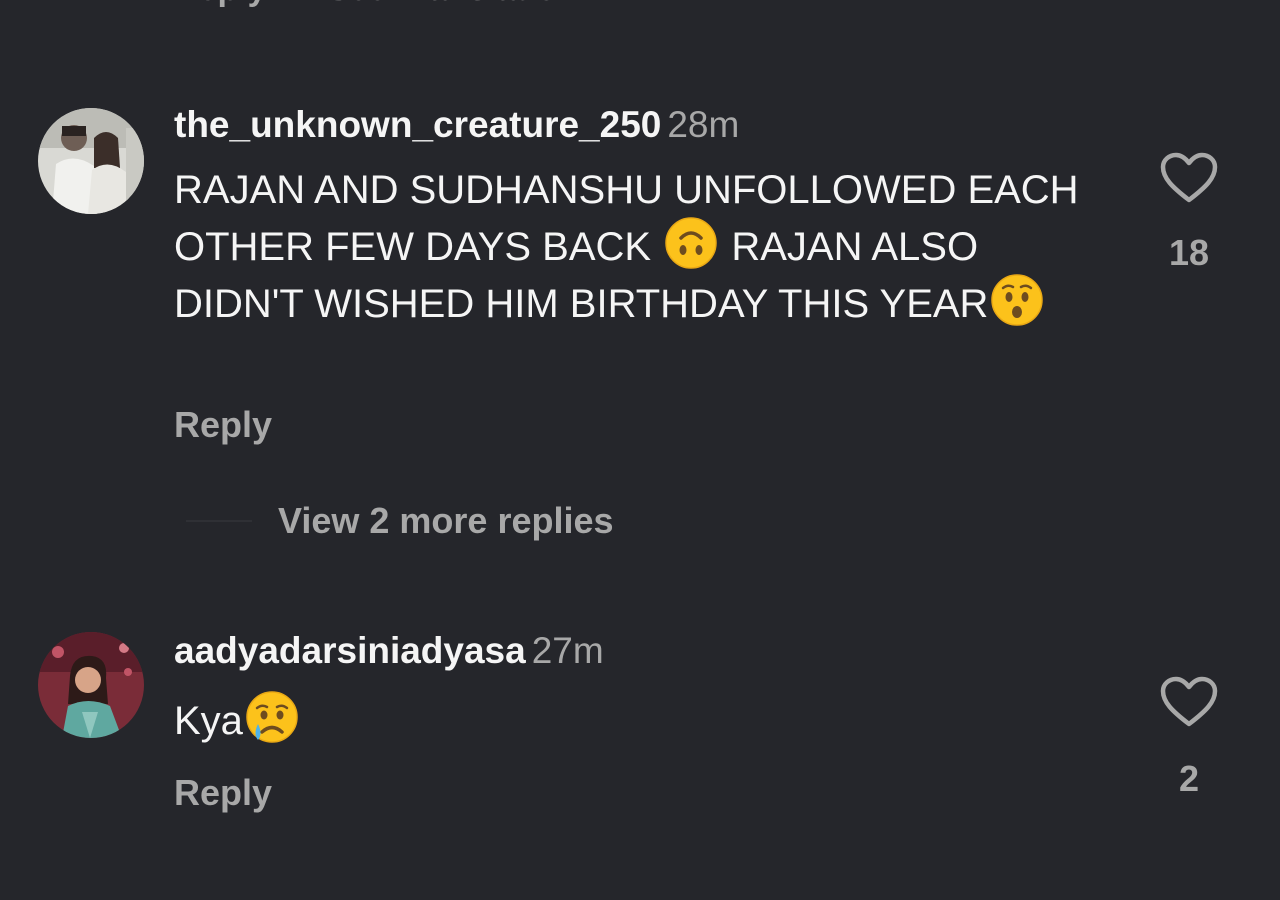  Describe the element at coordinates (272, 717) in the screenshot. I see `crying-face-emoji-icon` at that location.